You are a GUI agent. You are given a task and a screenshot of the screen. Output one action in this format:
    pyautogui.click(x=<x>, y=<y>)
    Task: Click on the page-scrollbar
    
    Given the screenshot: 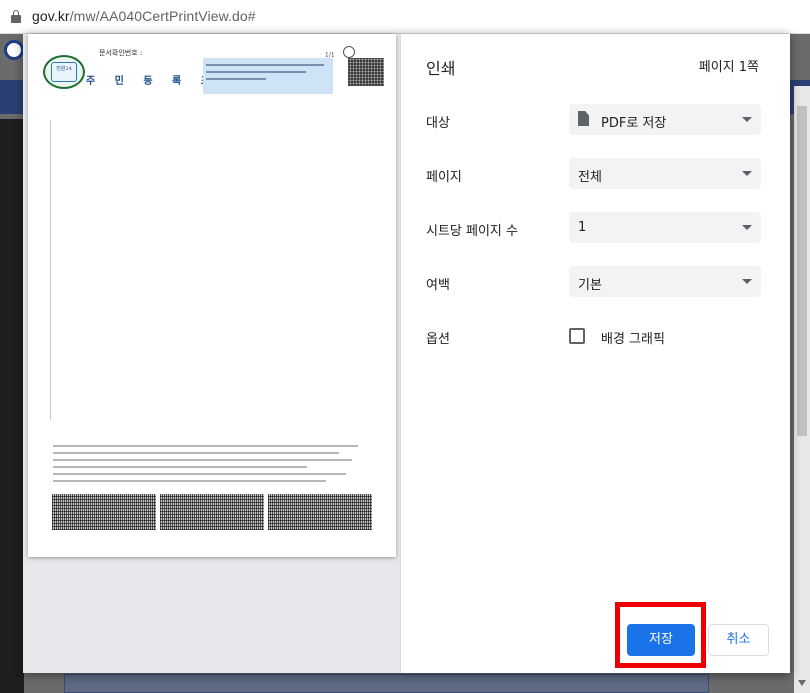 What is the action you would take?
    pyautogui.click(x=802, y=389)
    